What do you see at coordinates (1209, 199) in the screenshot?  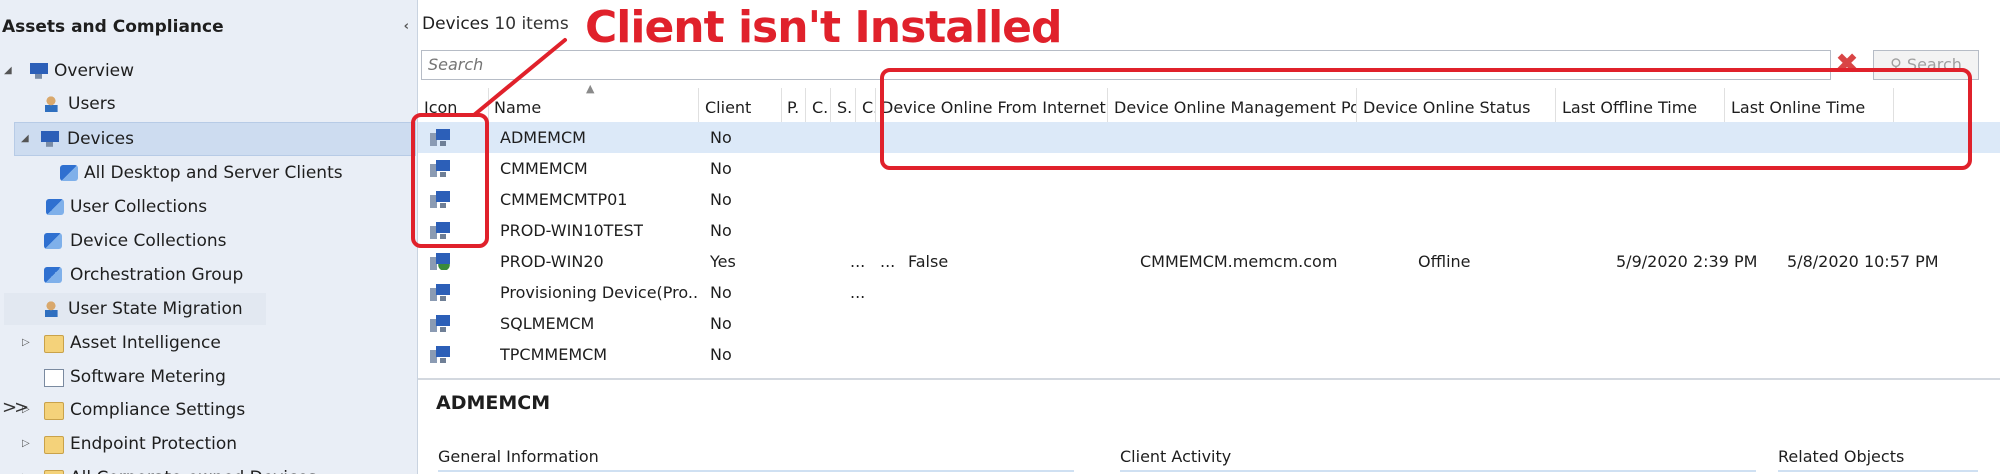 I see `table-row: CMMEMCMTP01 No` at bounding box center [1209, 199].